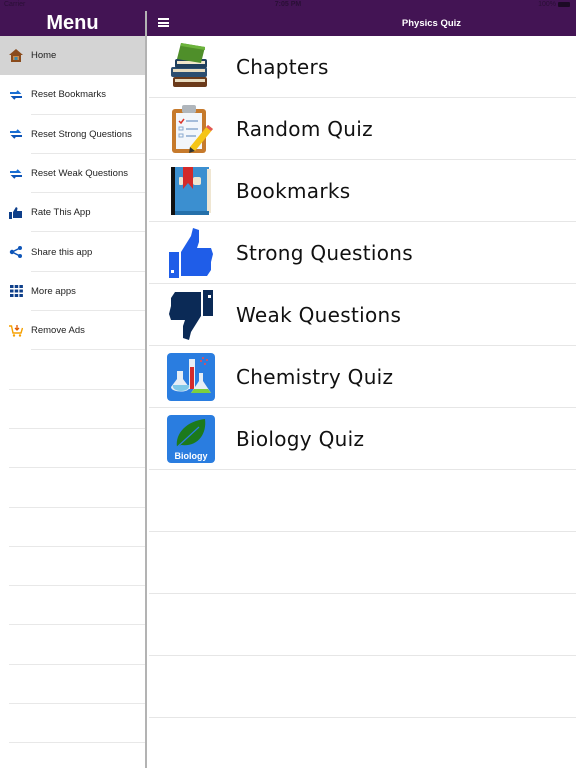 This screenshot has height=768, width=576. Describe the element at coordinates (547, 4) in the screenshot. I see `battery-percent: 100%` at that location.